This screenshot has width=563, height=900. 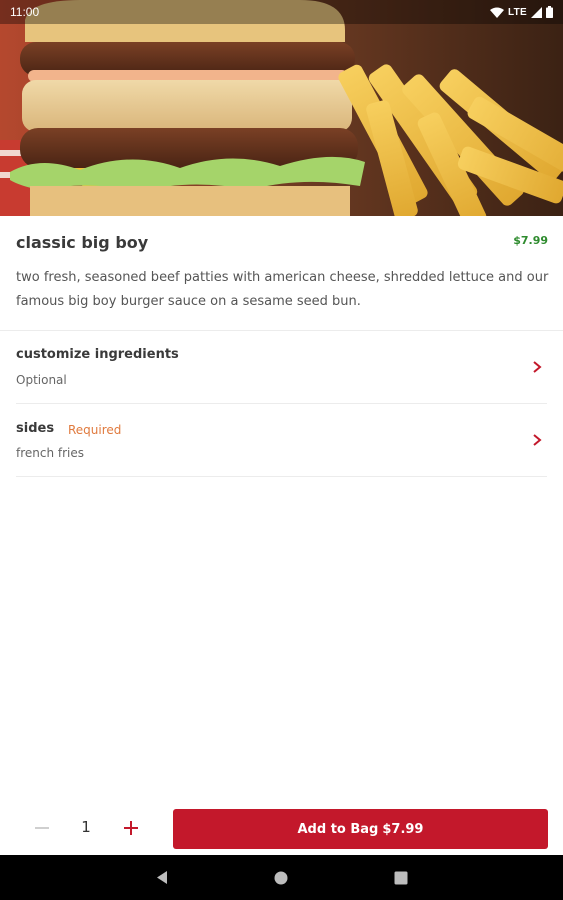 I want to click on network-type: LTE, so click(x=517, y=12).